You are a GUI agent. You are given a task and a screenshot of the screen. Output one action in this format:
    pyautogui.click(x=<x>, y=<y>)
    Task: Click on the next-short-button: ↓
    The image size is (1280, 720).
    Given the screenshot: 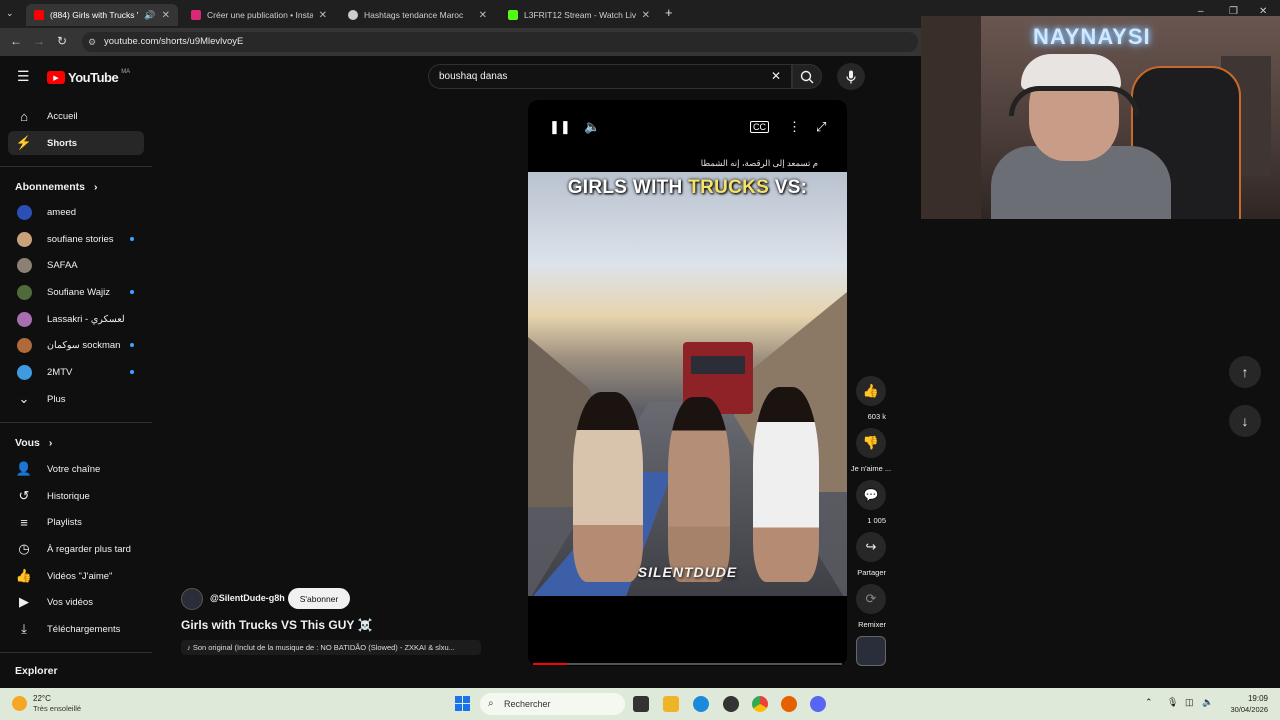 What is the action you would take?
    pyautogui.click(x=1245, y=421)
    